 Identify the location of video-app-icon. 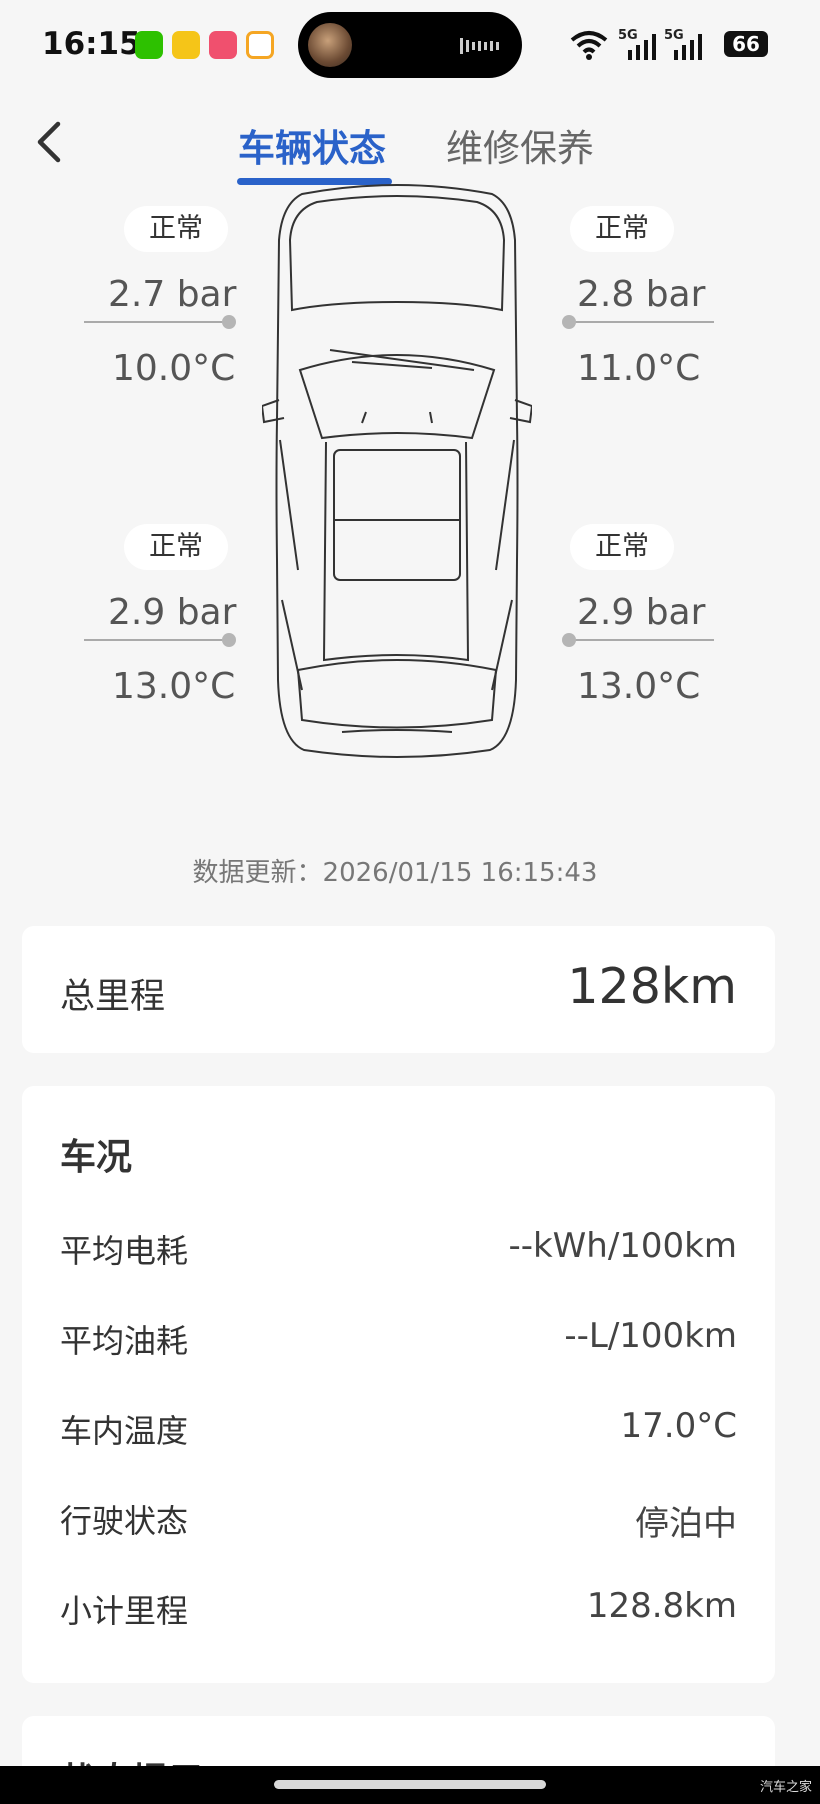
(260, 45).